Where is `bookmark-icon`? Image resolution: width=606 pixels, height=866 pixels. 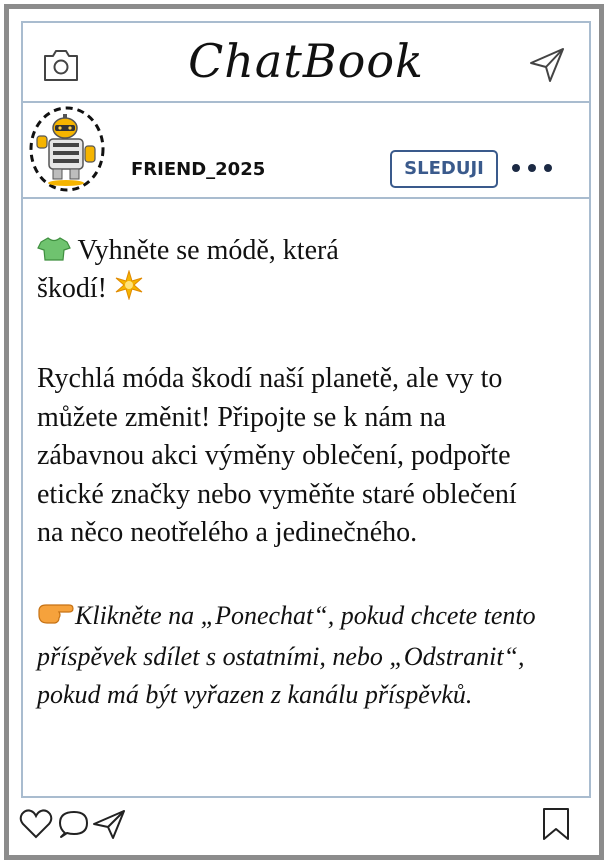 bookmark-icon is located at coordinates (556, 826).